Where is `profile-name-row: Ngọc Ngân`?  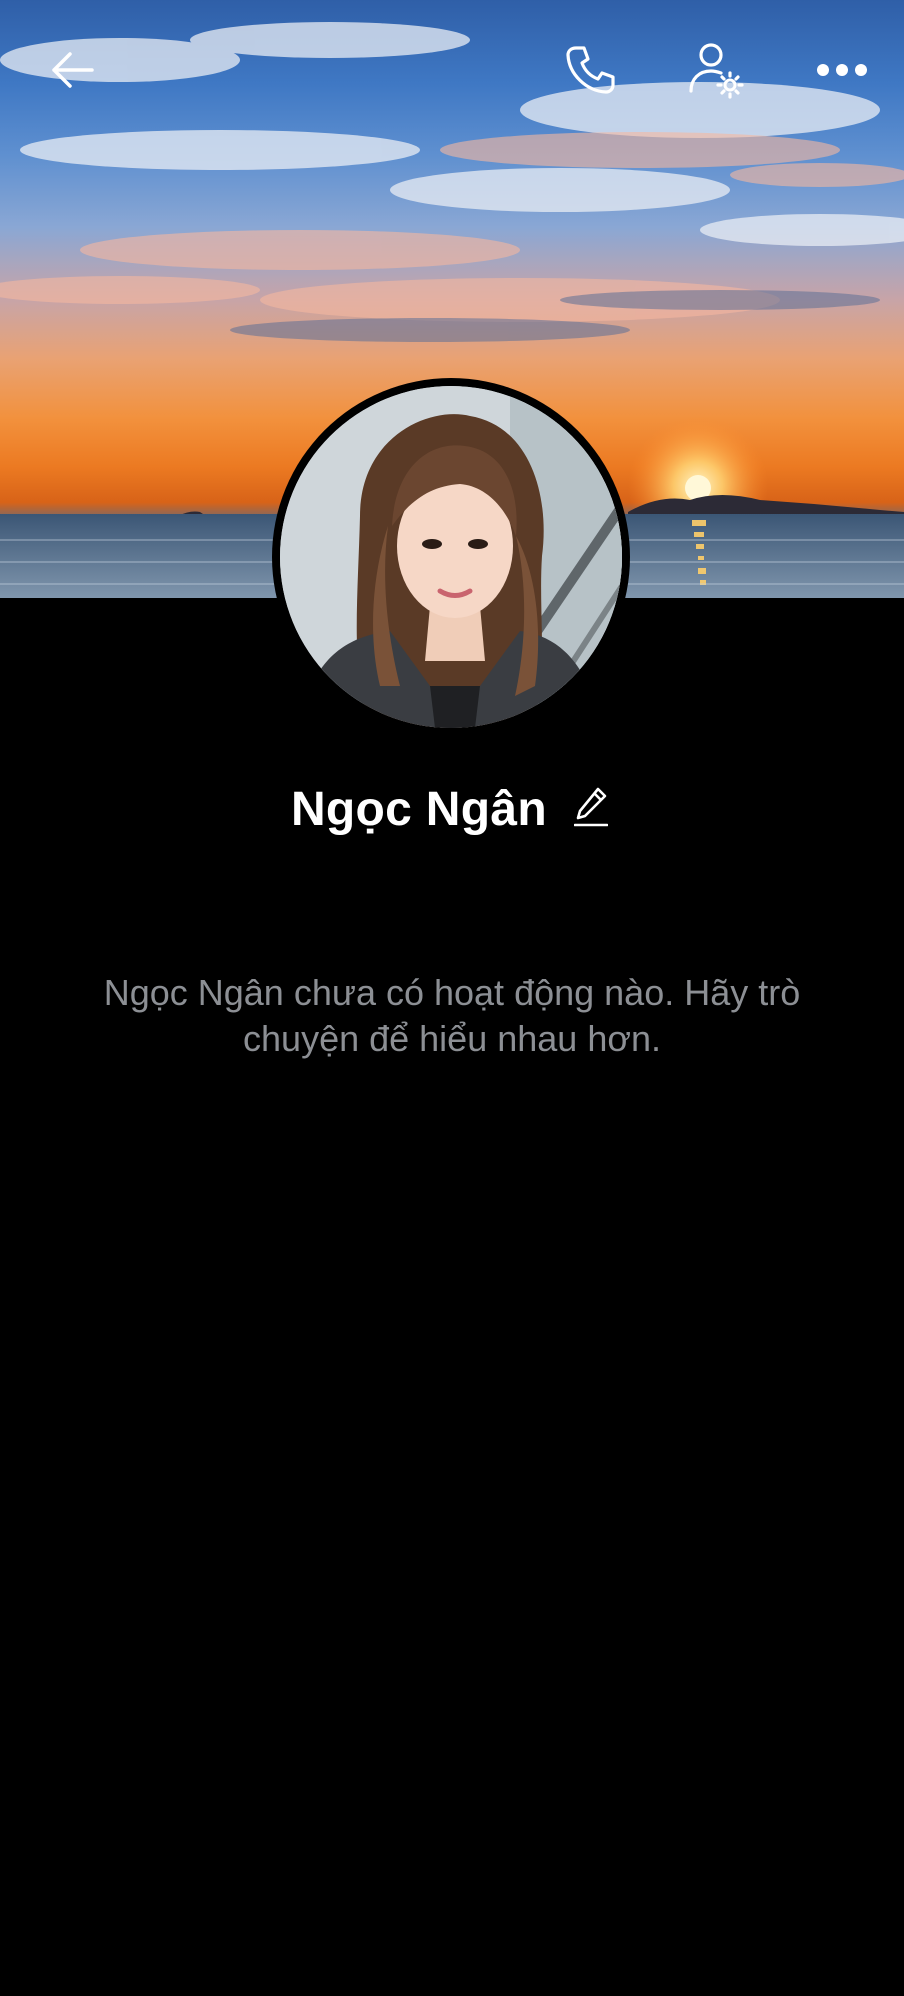
profile-name-row: Ngọc Ngân is located at coordinates (452, 809).